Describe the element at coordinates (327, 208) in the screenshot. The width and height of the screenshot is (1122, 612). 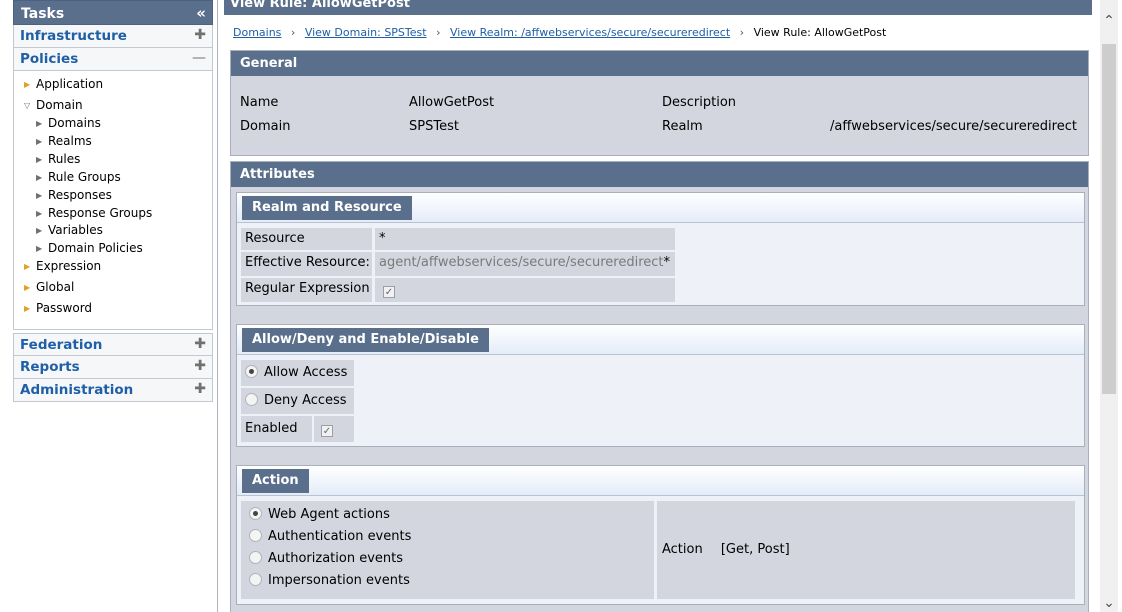
I see `realm-resource-heading: Realm and Resource` at that location.